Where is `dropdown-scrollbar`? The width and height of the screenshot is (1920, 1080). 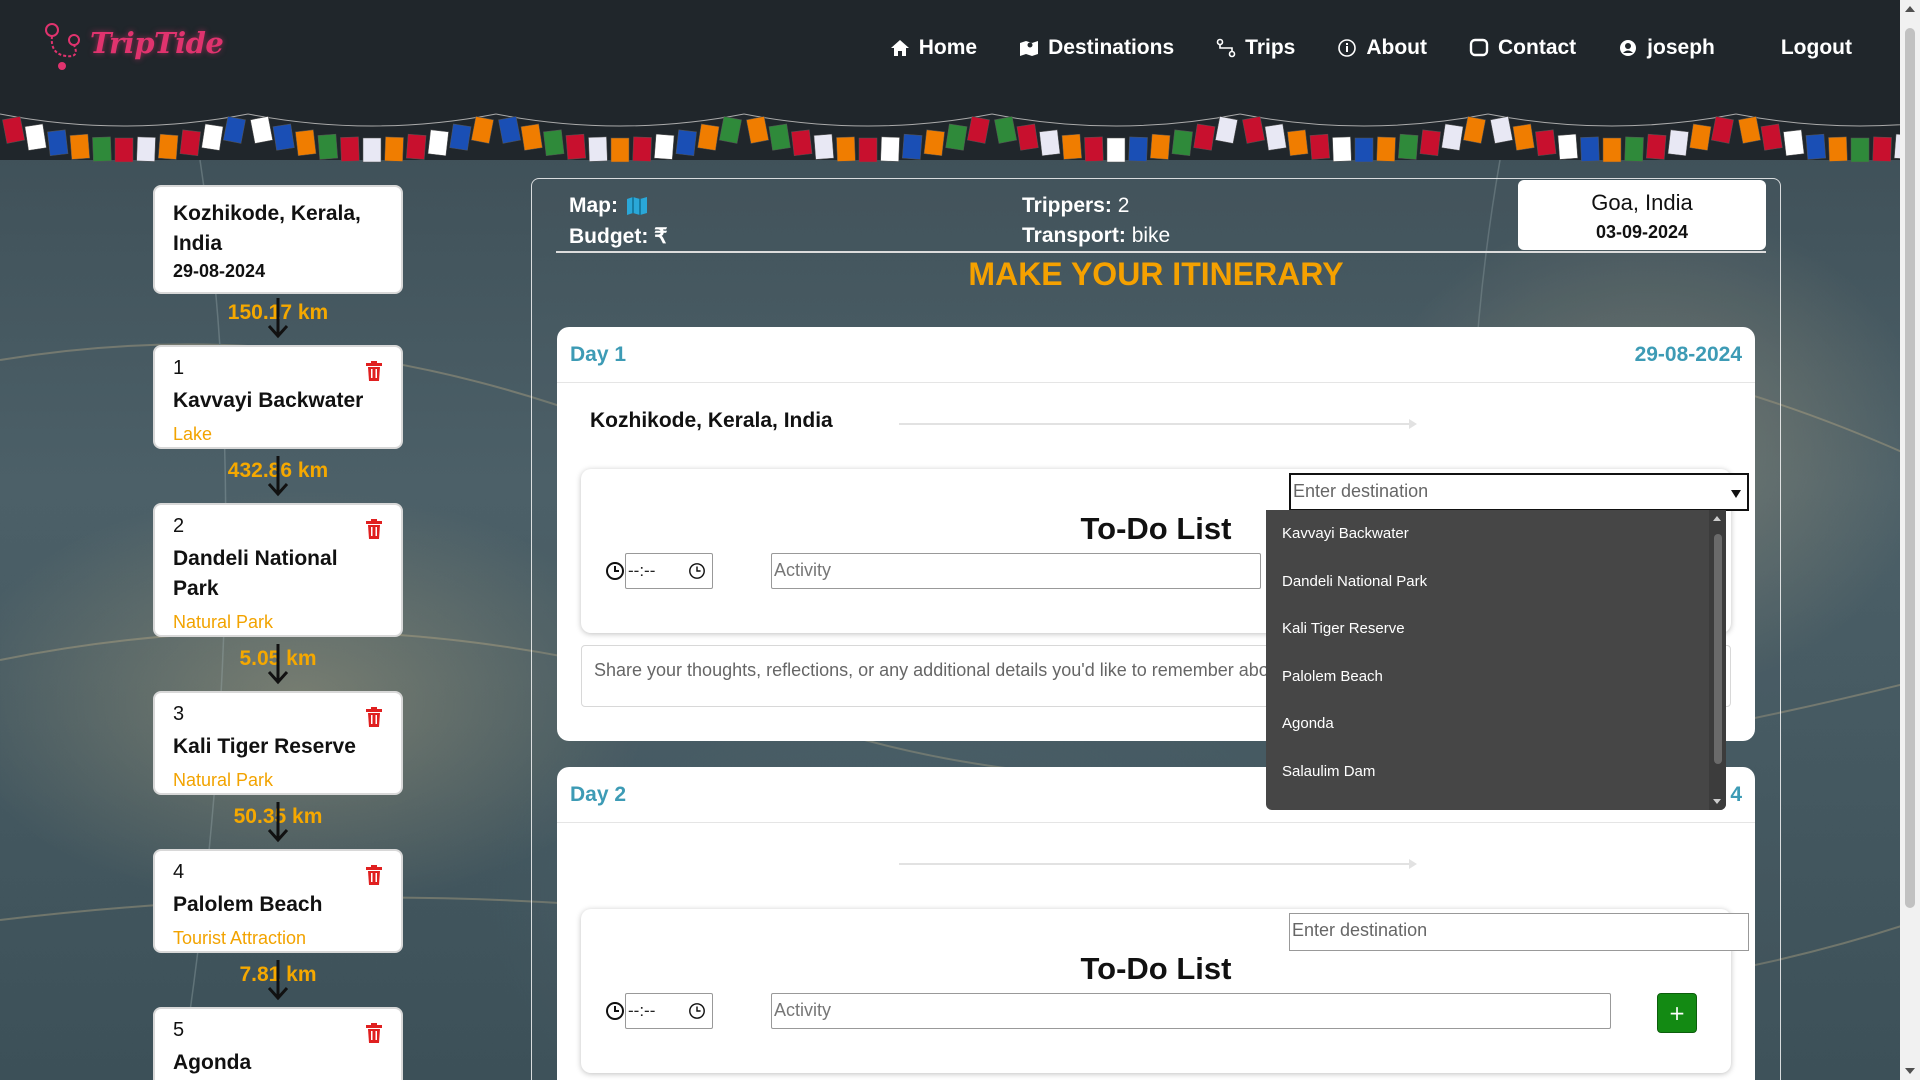
dropdown-scrollbar is located at coordinates (1717, 660).